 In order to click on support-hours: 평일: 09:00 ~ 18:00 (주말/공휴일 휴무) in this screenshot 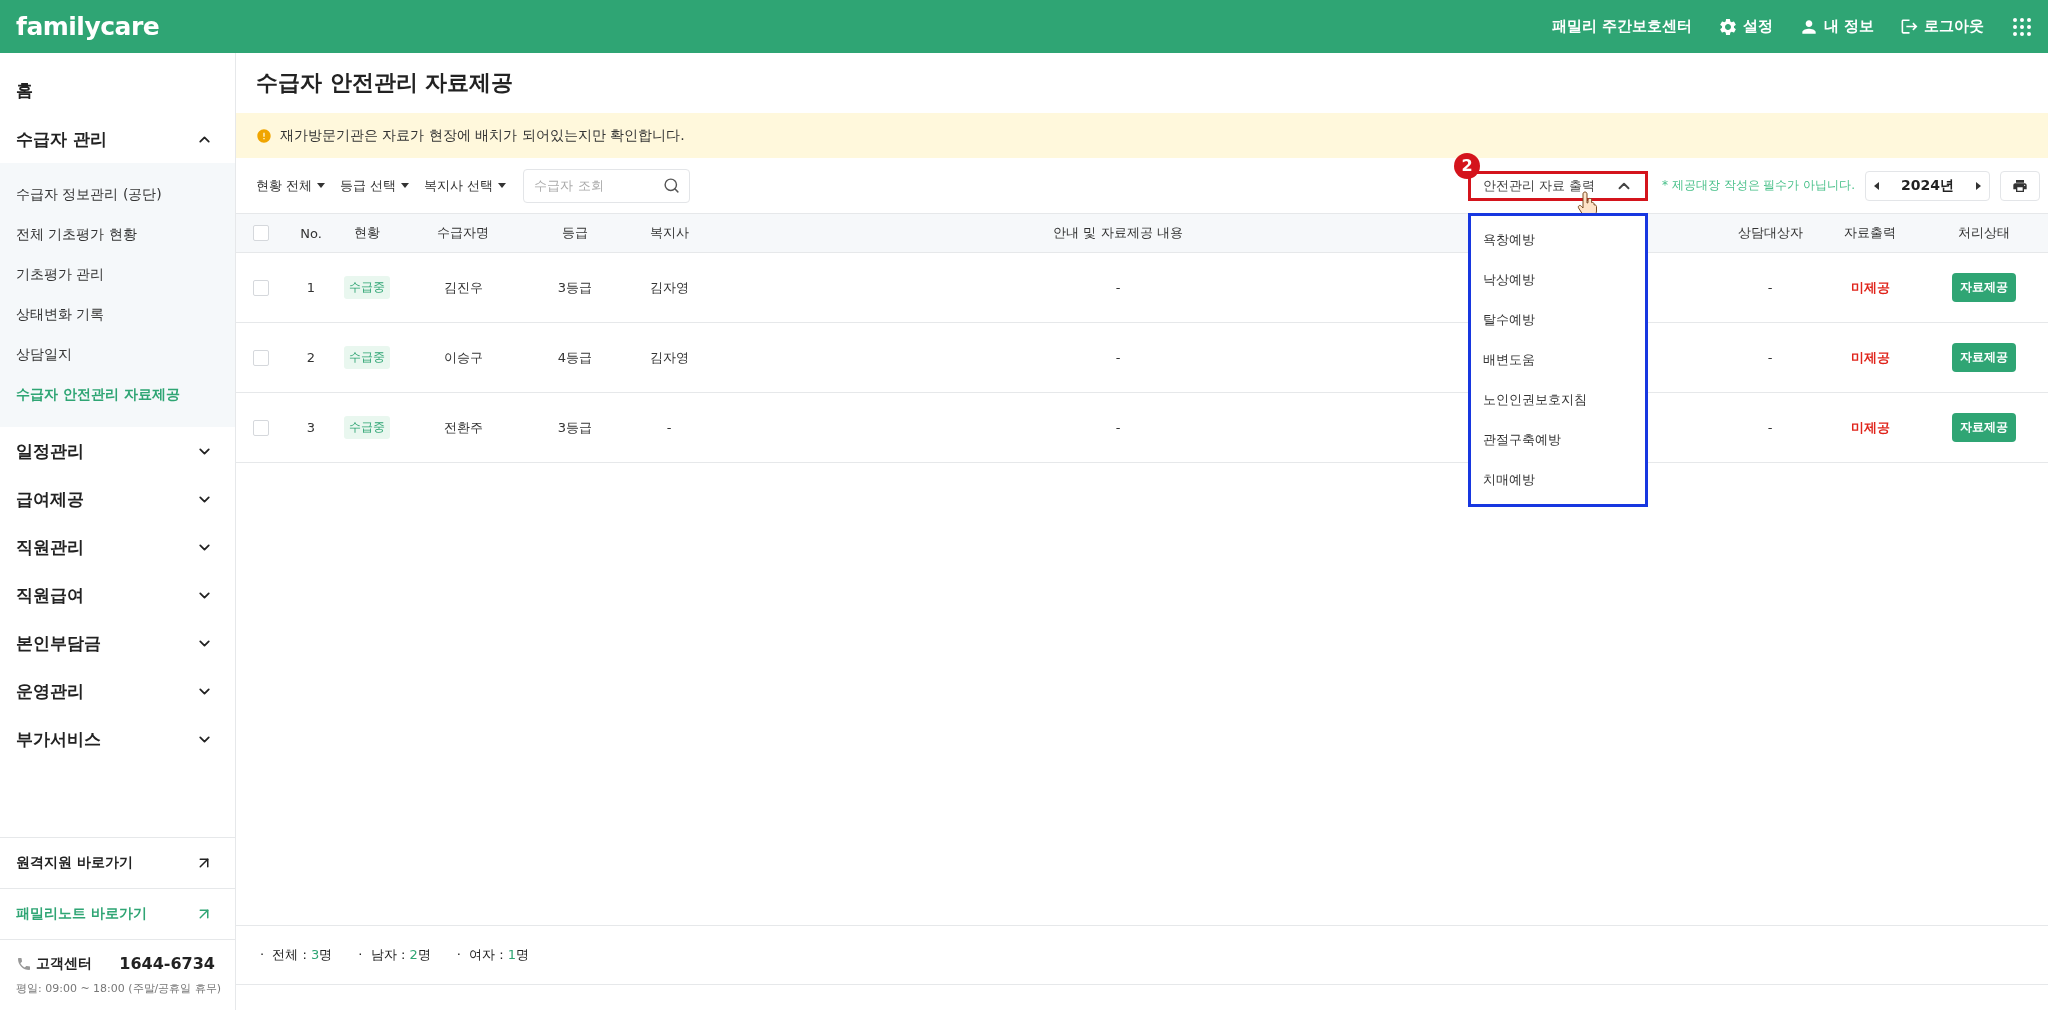, I will do `click(119, 988)`.